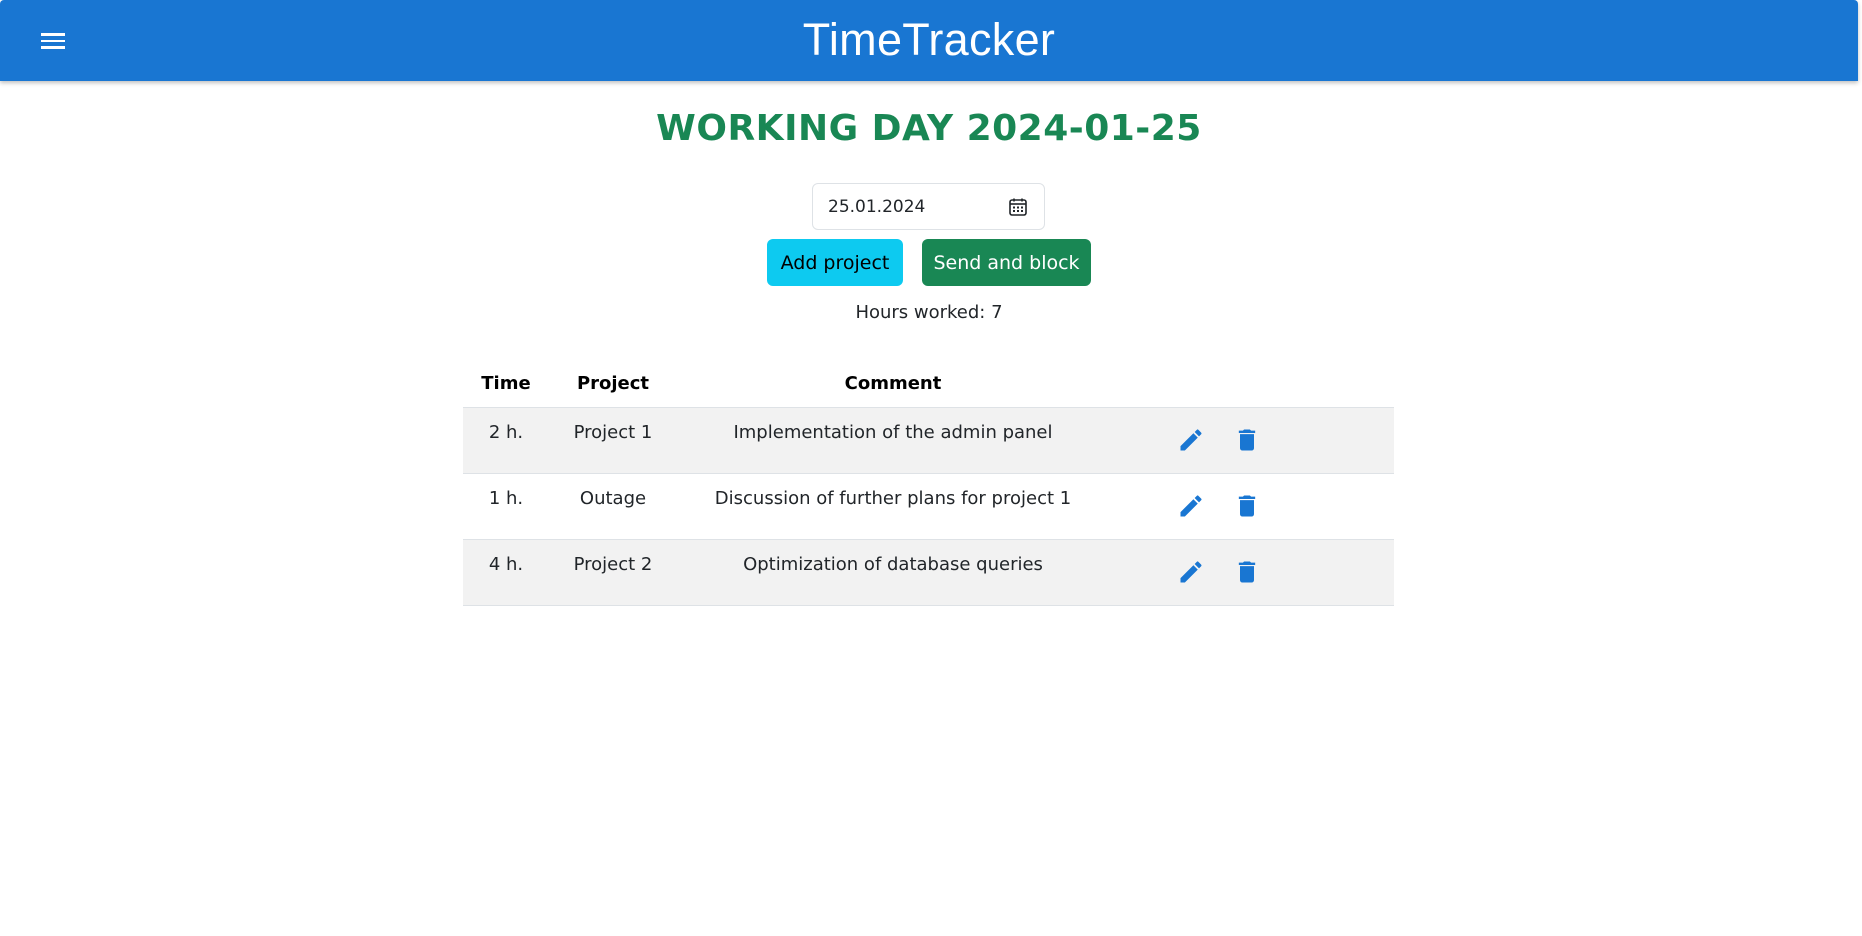 The width and height of the screenshot is (1862, 936). What do you see at coordinates (893, 432) in the screenshot?
I see `cell-comment: Implementation of the admin panel` at bounding box center [893, 432].